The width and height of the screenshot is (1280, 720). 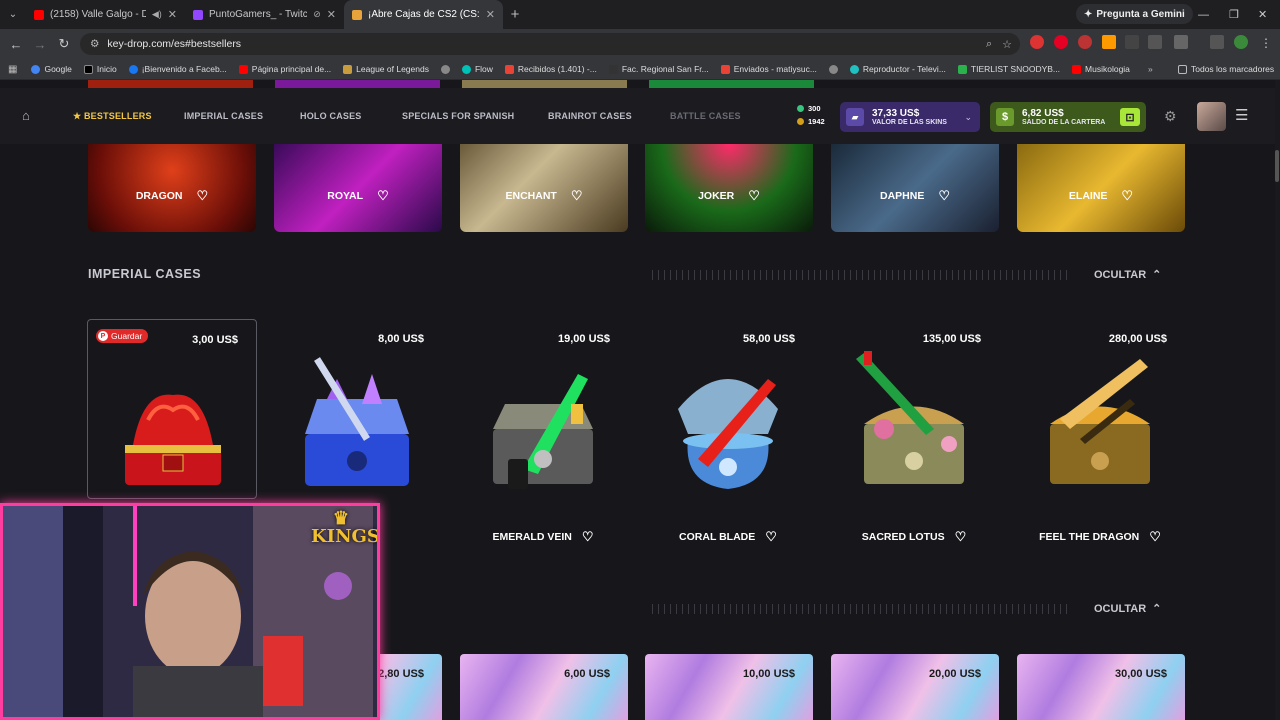 What do you see at coordinates (1109, 42) in the screenshot?
I see `play-extension-icon` at bounding box center [1109, 42].